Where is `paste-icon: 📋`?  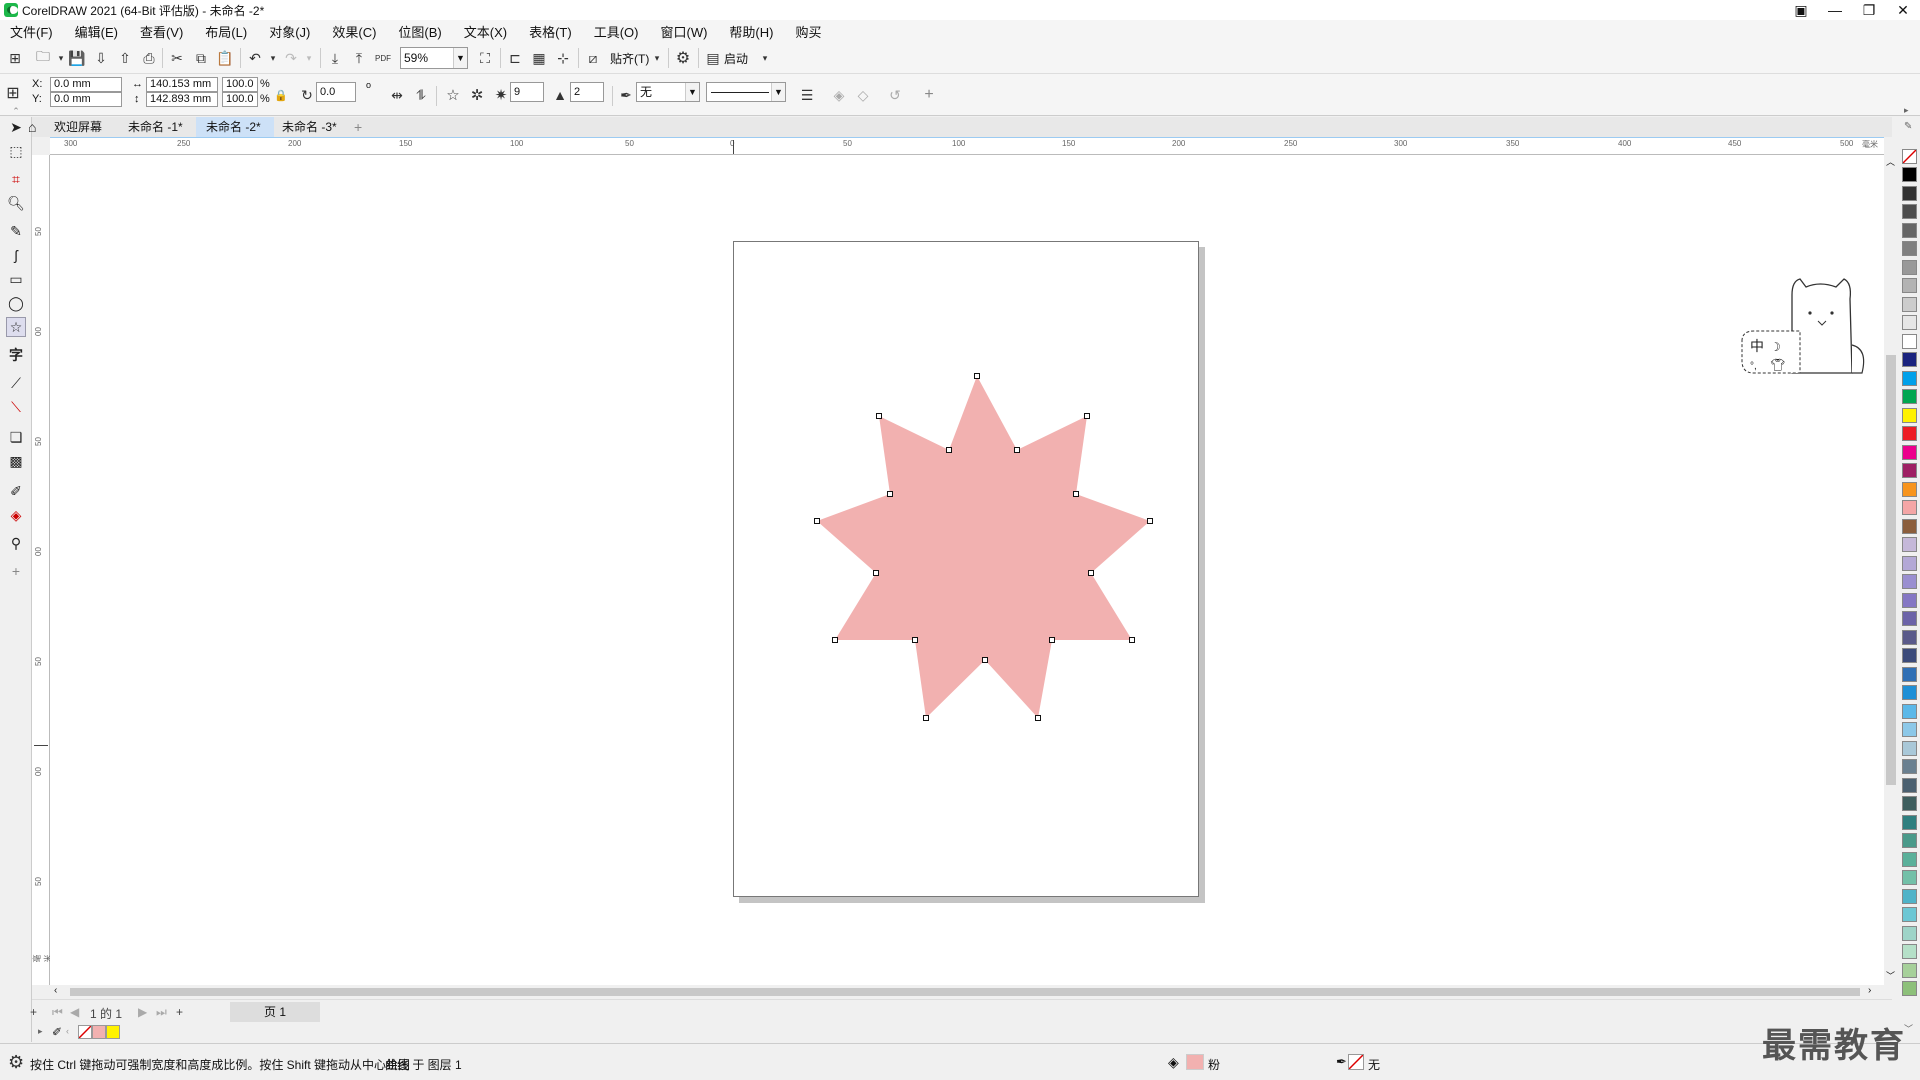 paste-icon: 📋 is located at coordinates (225, 58).